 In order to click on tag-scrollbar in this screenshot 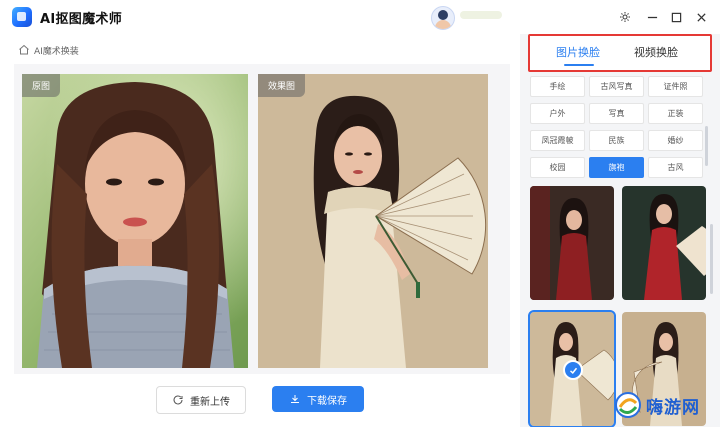, I will do `click(706, 146)`.